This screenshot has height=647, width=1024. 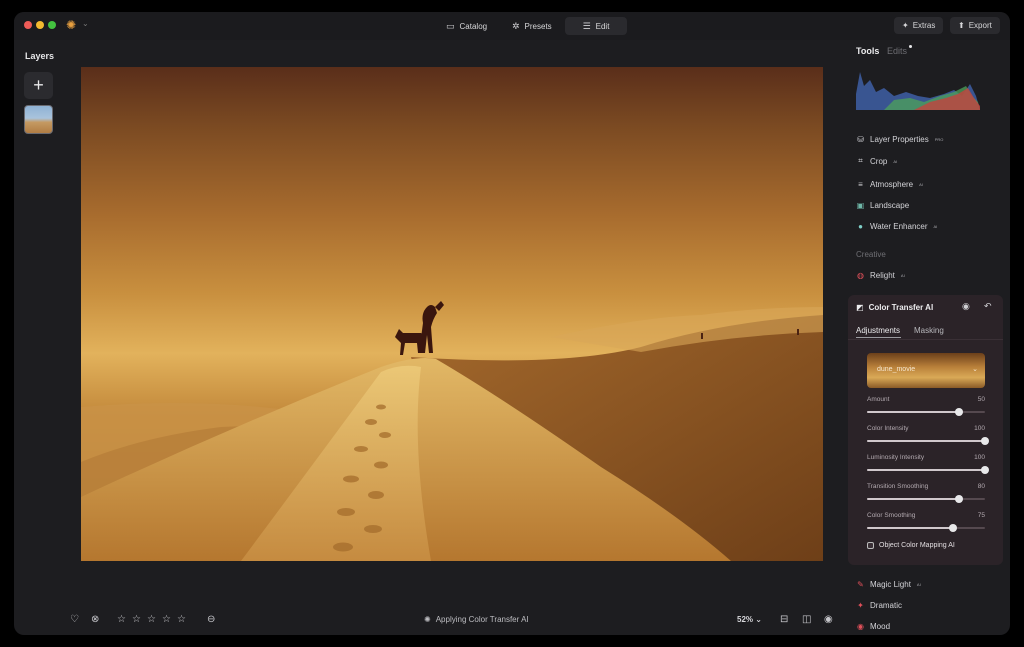 I want to click on landscape-icon: ▣, so click(x=860, y=205).